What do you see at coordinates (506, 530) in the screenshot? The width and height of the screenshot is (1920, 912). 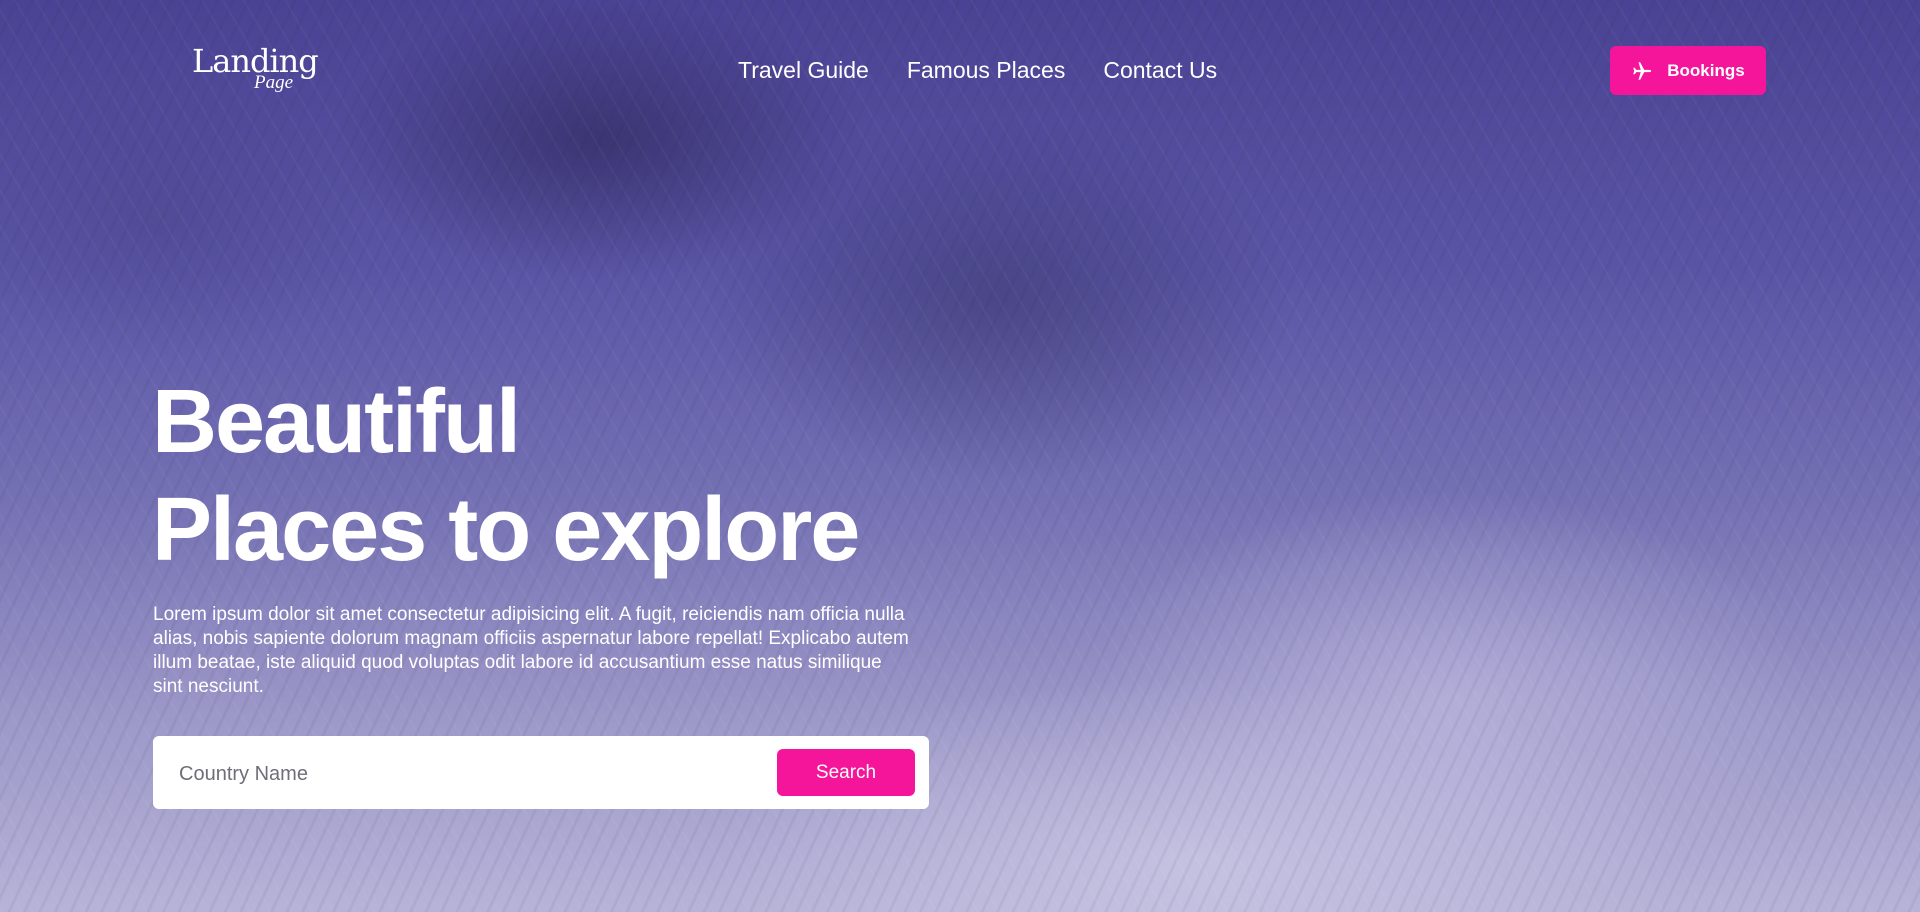 I see `hero-title-line-2: Places to explore` at bounding box center [506, 530].